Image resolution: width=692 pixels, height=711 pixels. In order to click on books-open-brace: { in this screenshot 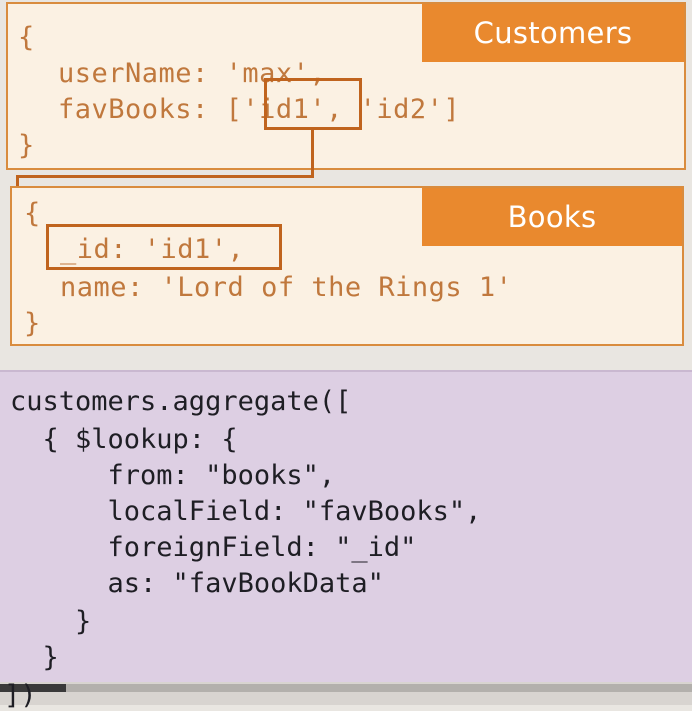, I will do `click(32, 213)`.